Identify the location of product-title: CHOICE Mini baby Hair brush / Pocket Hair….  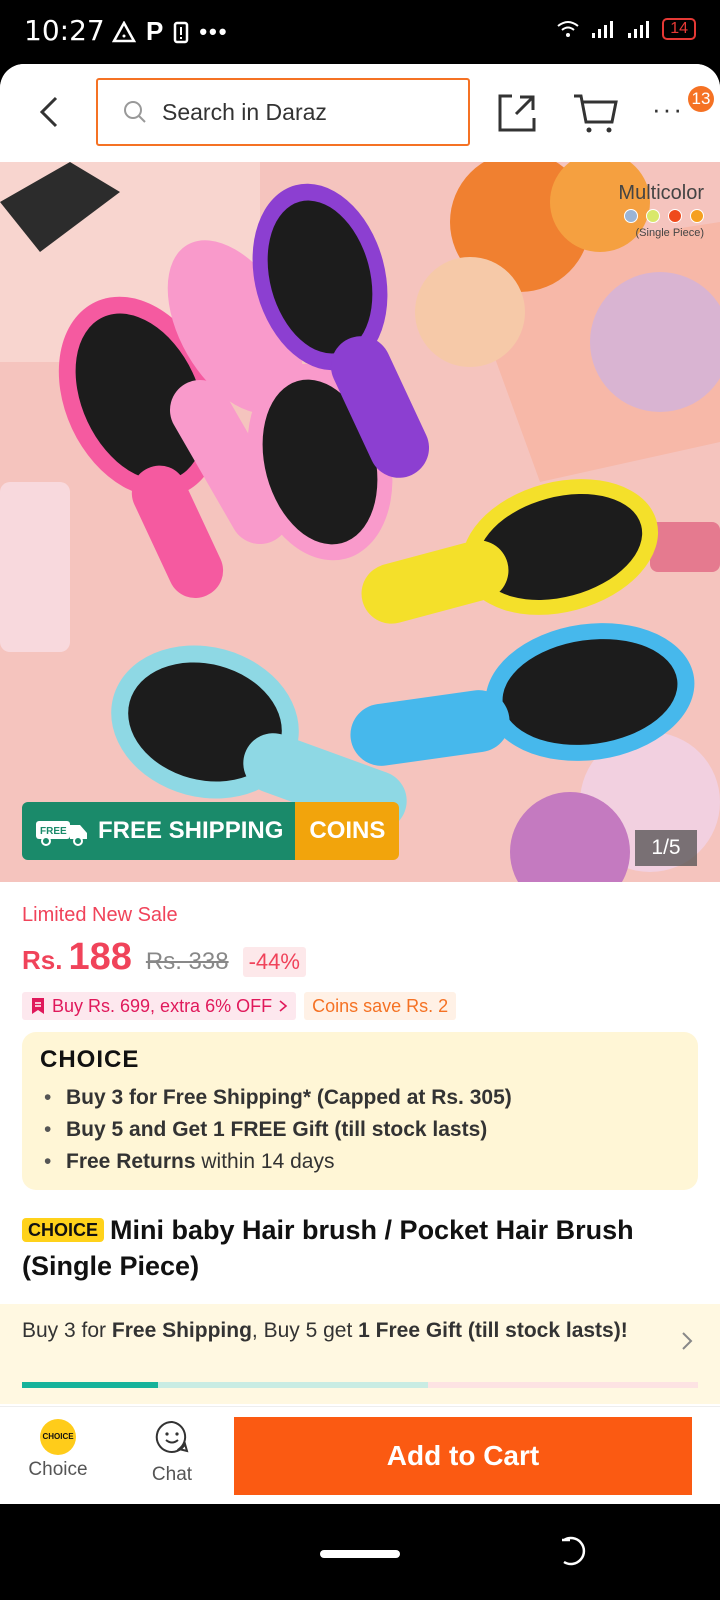
(362, 1248).